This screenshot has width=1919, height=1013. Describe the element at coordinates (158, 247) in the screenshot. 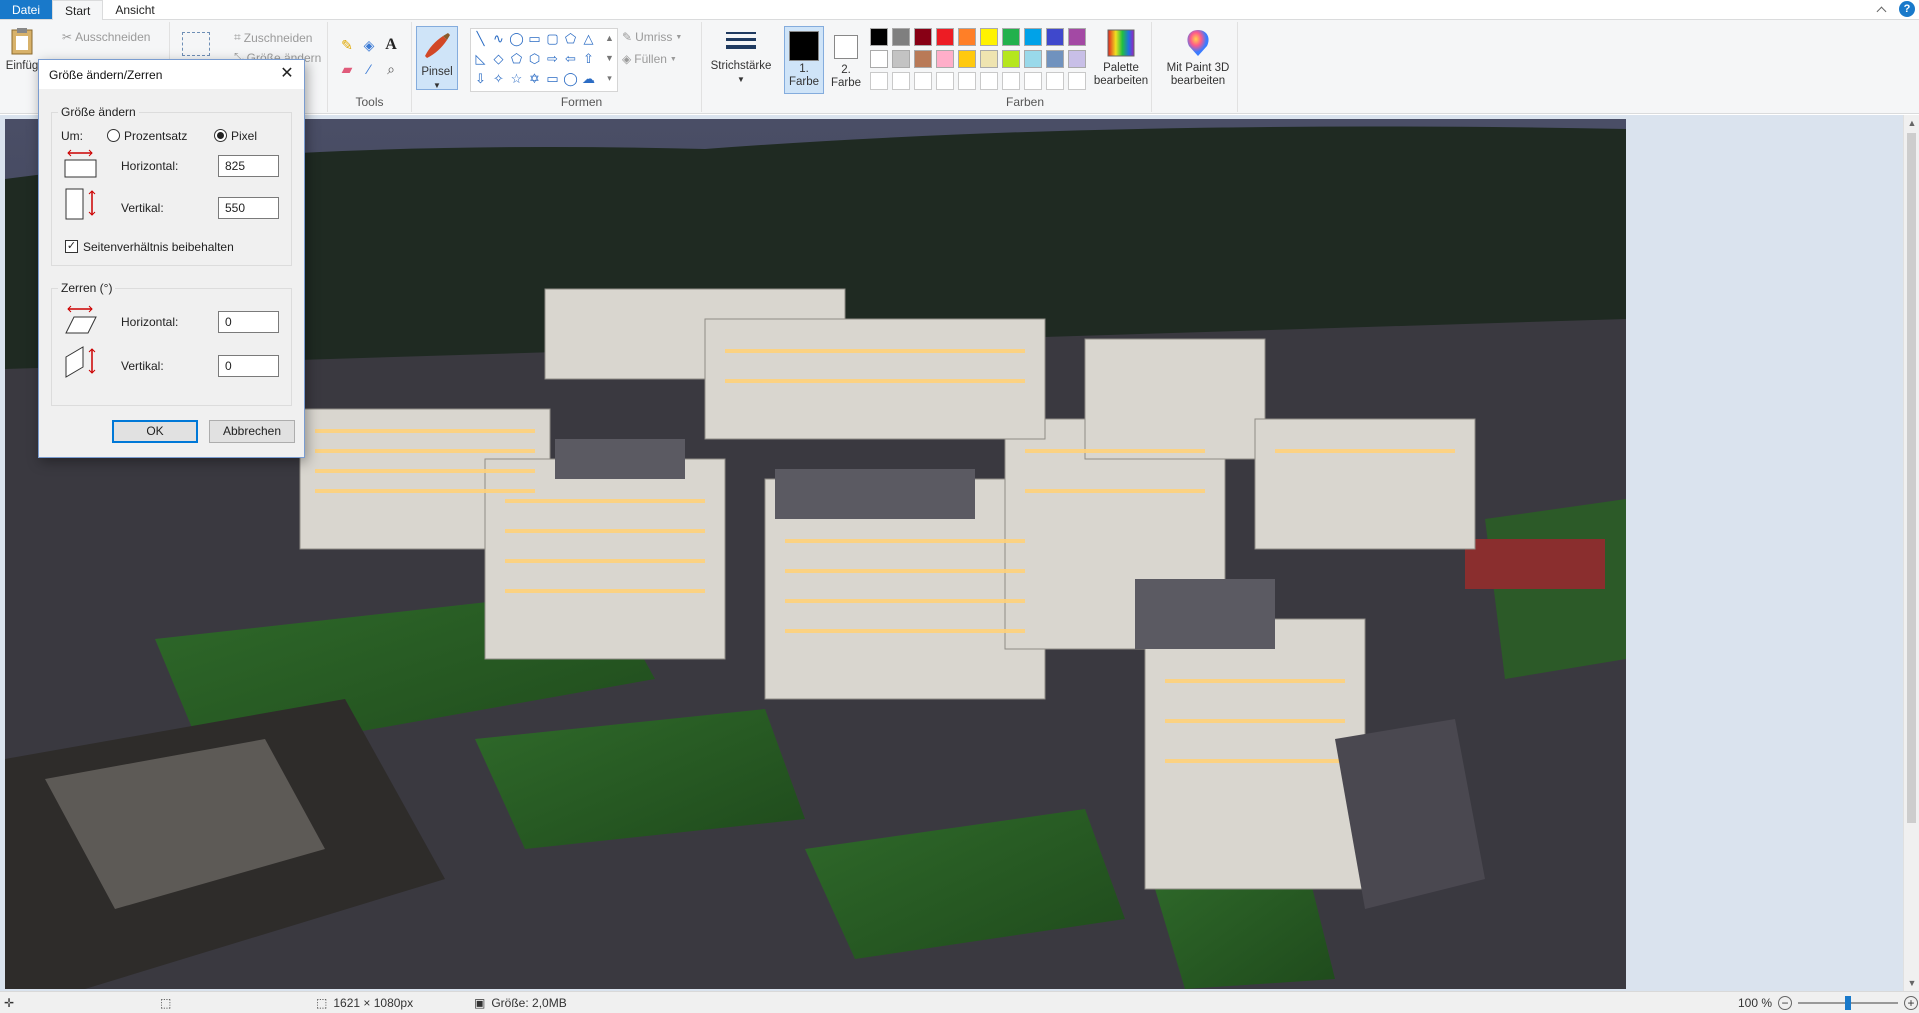

I see `keep-ratio-label: Seitenverhältnis beibehalten` at that location.